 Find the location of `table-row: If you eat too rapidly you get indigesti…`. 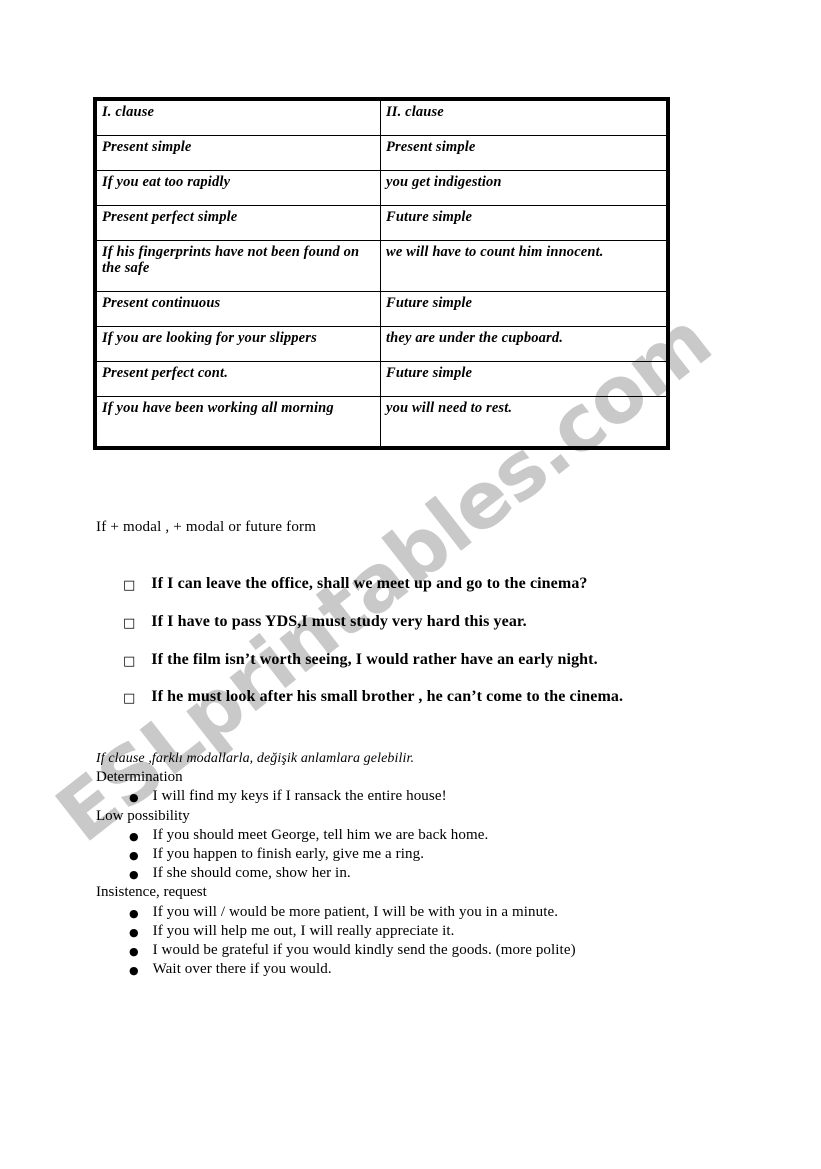

table-row: If you eat too rapidly you get indigesti… is located at coordinates (381, 188).